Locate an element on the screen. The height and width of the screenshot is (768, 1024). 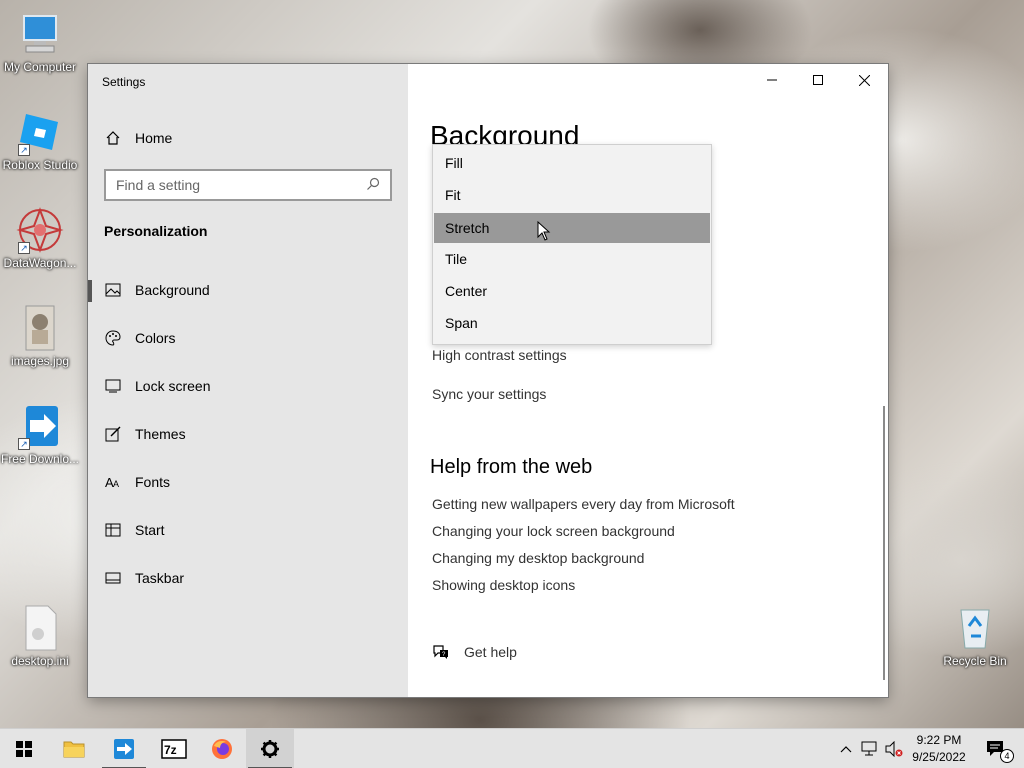
taskbar-settings is located at coordinates (270, 748).